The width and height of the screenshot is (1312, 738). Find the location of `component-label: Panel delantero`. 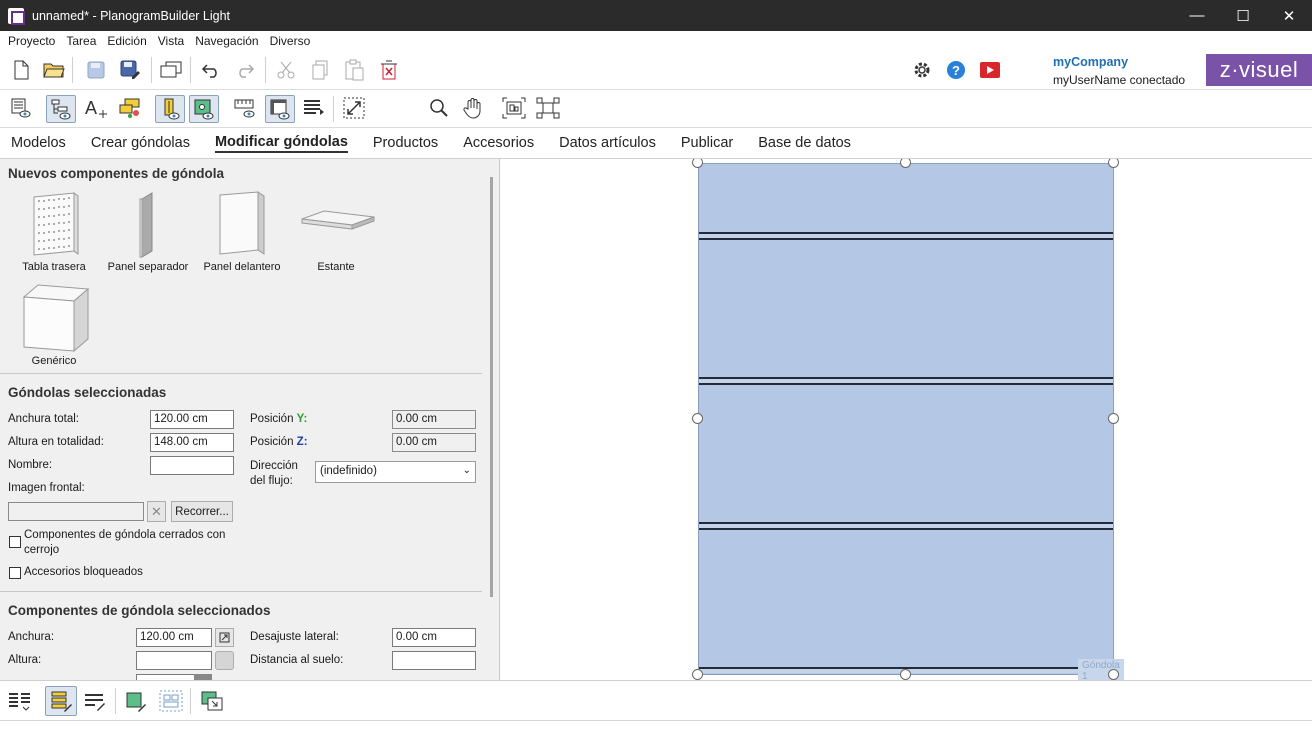

component-label: Panel delantero is located at coordinates (242, 267).